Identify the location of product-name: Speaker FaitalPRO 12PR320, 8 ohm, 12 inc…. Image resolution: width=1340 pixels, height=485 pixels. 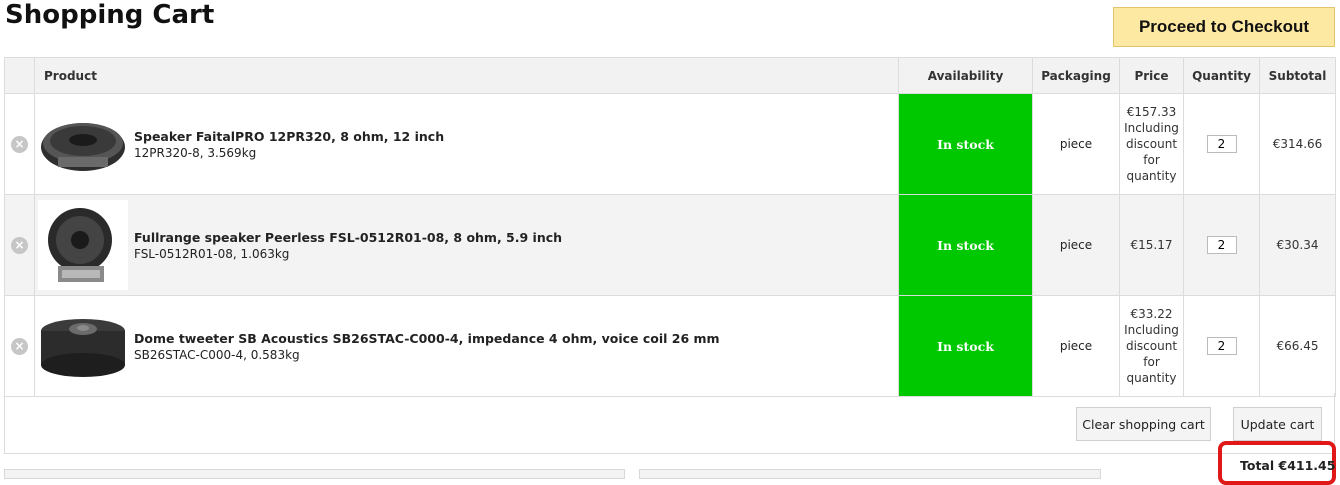
(289, 136).